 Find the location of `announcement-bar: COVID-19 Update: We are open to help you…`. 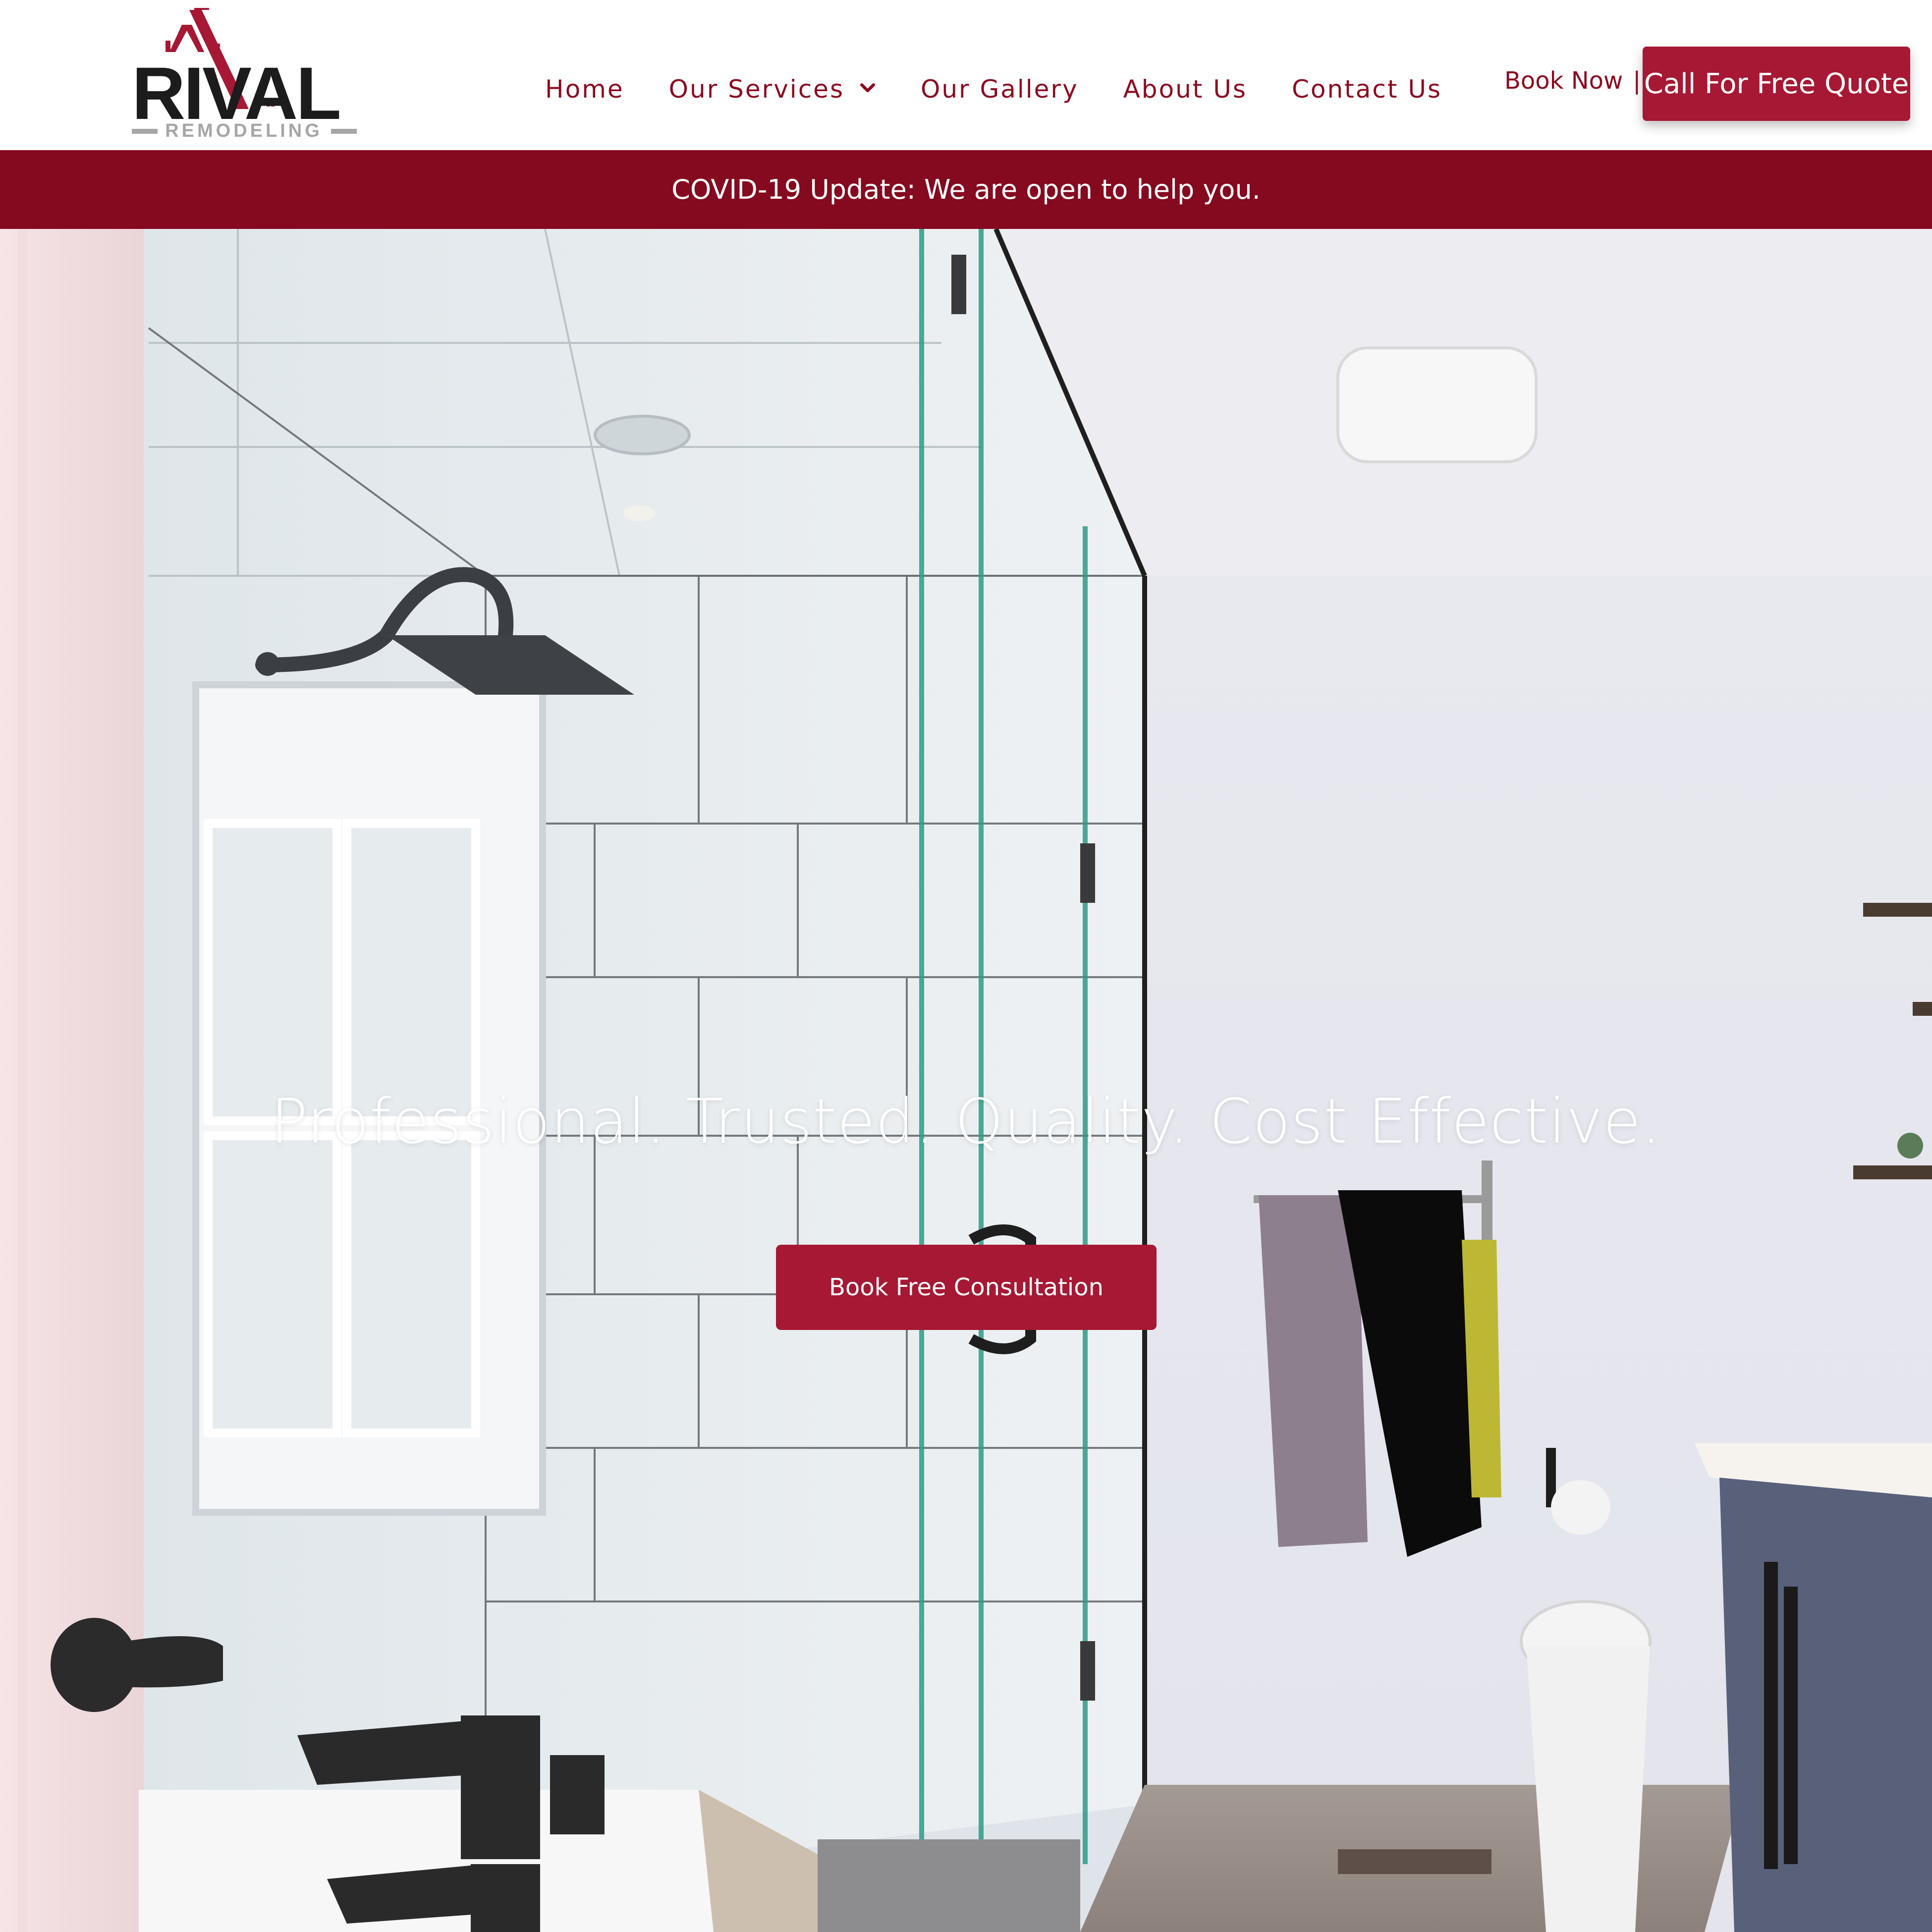

announcement-bar: COVID-19 Update: We are open to help you… is located at coordinates (966, 189).